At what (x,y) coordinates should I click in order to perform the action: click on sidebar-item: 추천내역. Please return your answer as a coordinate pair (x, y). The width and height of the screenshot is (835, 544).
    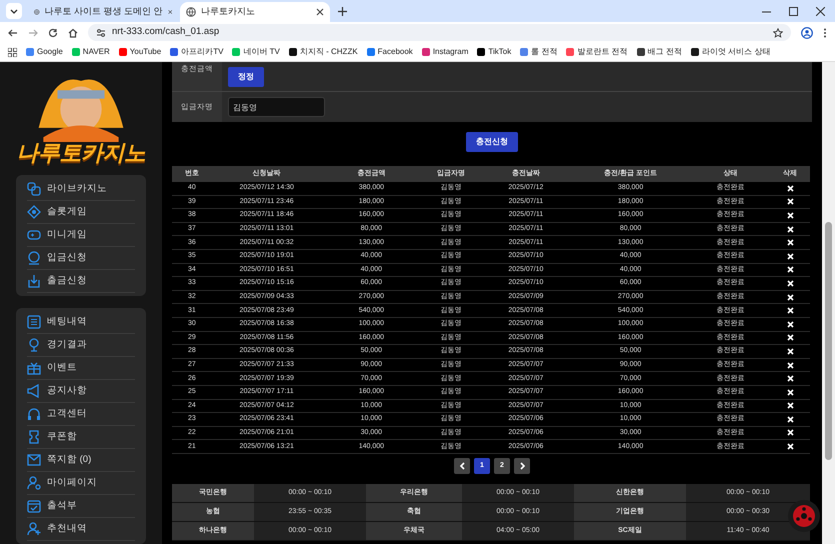
    Looking at the image, I should click on (81, 529).